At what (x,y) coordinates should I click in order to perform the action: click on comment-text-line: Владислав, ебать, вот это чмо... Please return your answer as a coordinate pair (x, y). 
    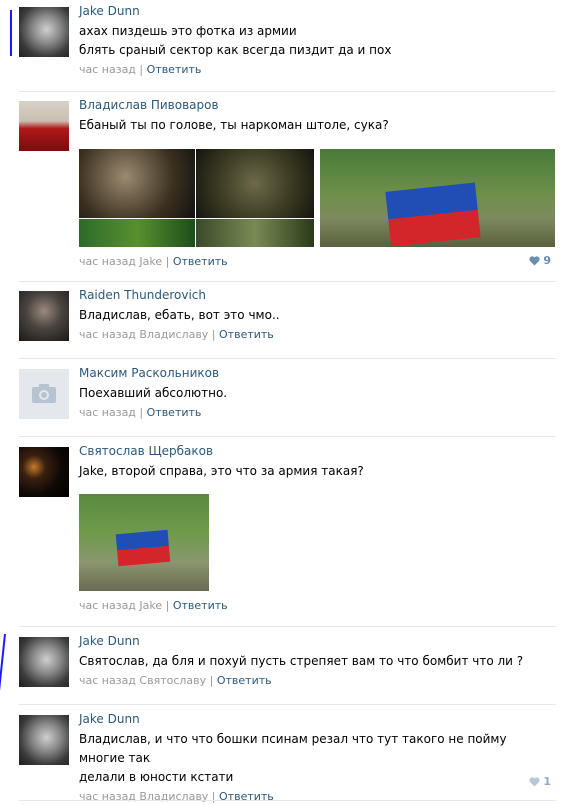
    Looking at the image, I should click on (179, 315).